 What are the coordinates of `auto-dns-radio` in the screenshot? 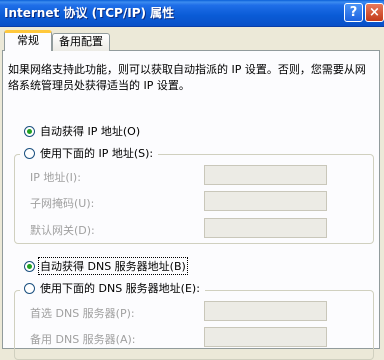 It's located at (29, 266).